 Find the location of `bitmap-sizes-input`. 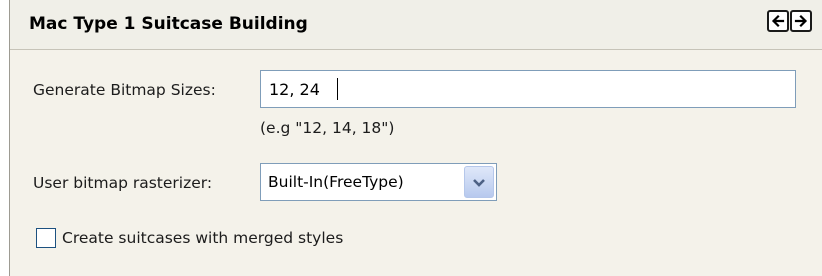

bitmap-sizes-input is located at coordinates (528, 89).